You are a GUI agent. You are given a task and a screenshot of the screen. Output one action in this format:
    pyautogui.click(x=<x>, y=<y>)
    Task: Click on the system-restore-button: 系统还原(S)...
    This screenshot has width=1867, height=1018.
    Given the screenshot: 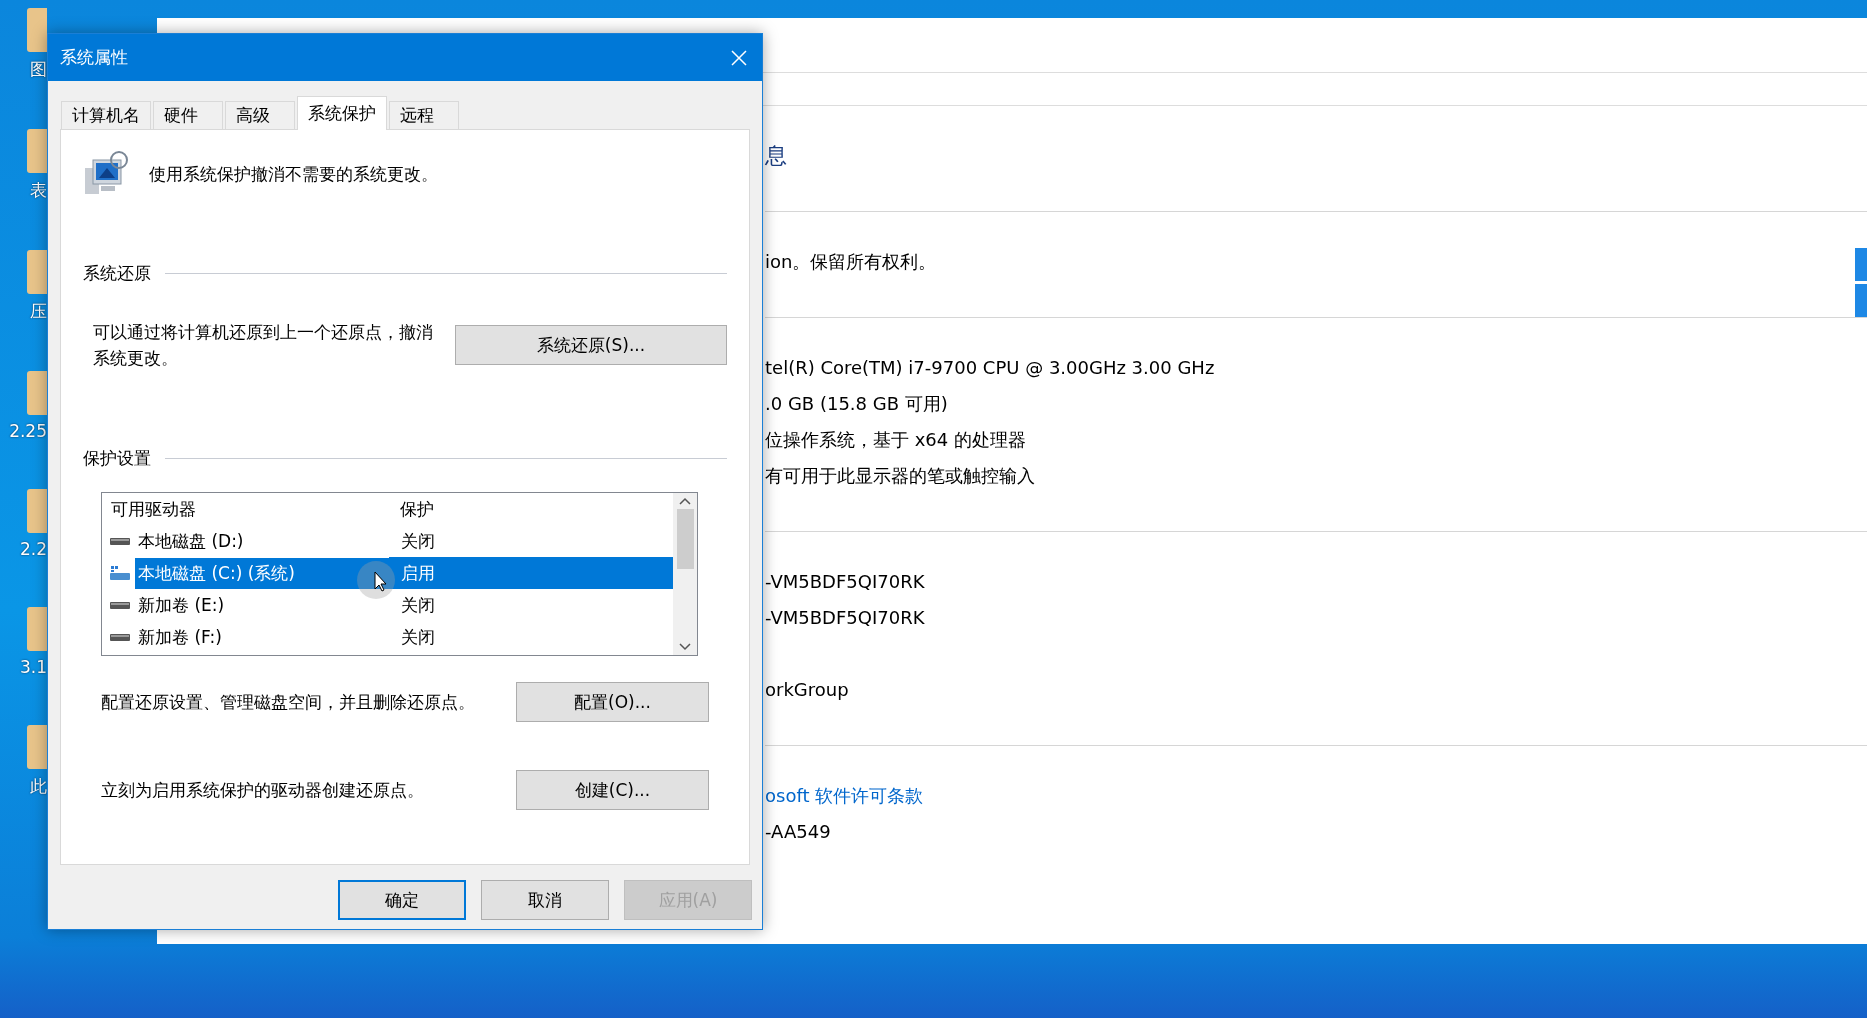 What is the action you would take?
    pyautogui.click(x=591, y=345)
    